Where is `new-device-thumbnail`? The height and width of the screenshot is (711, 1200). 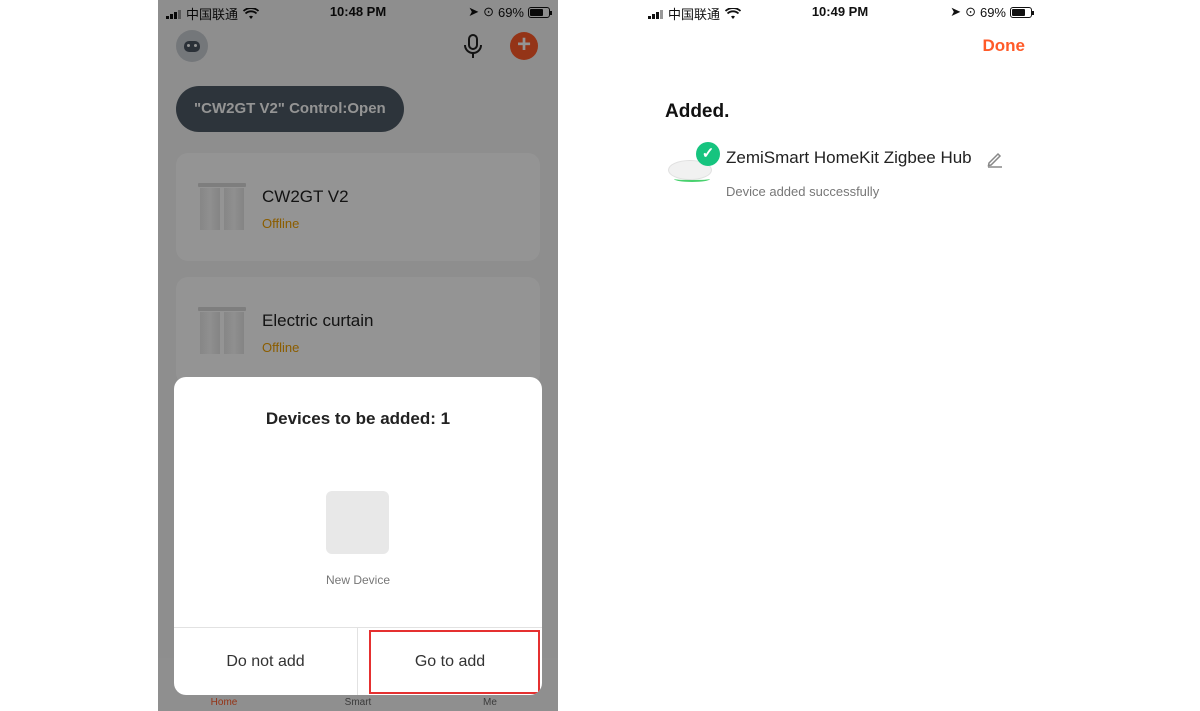 new-device-thumbnail is located at coordinates (357, 522).